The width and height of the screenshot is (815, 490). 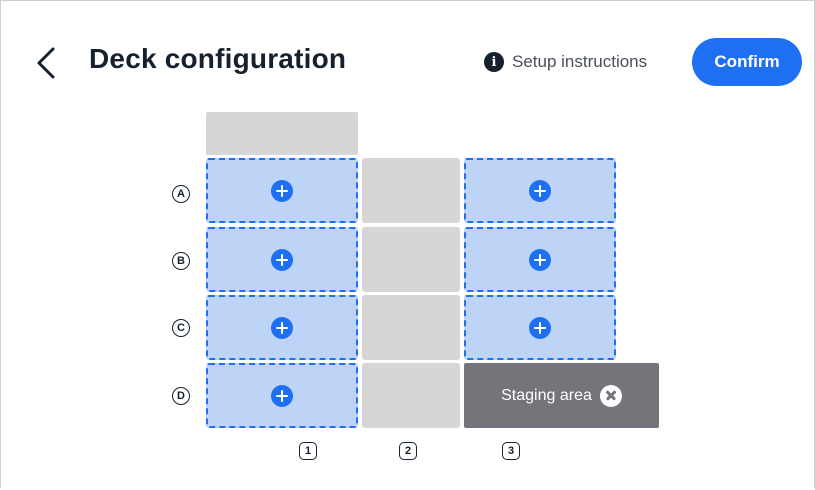 I want to click on staging-area-label: Staging area, so click(x=546, y=395).